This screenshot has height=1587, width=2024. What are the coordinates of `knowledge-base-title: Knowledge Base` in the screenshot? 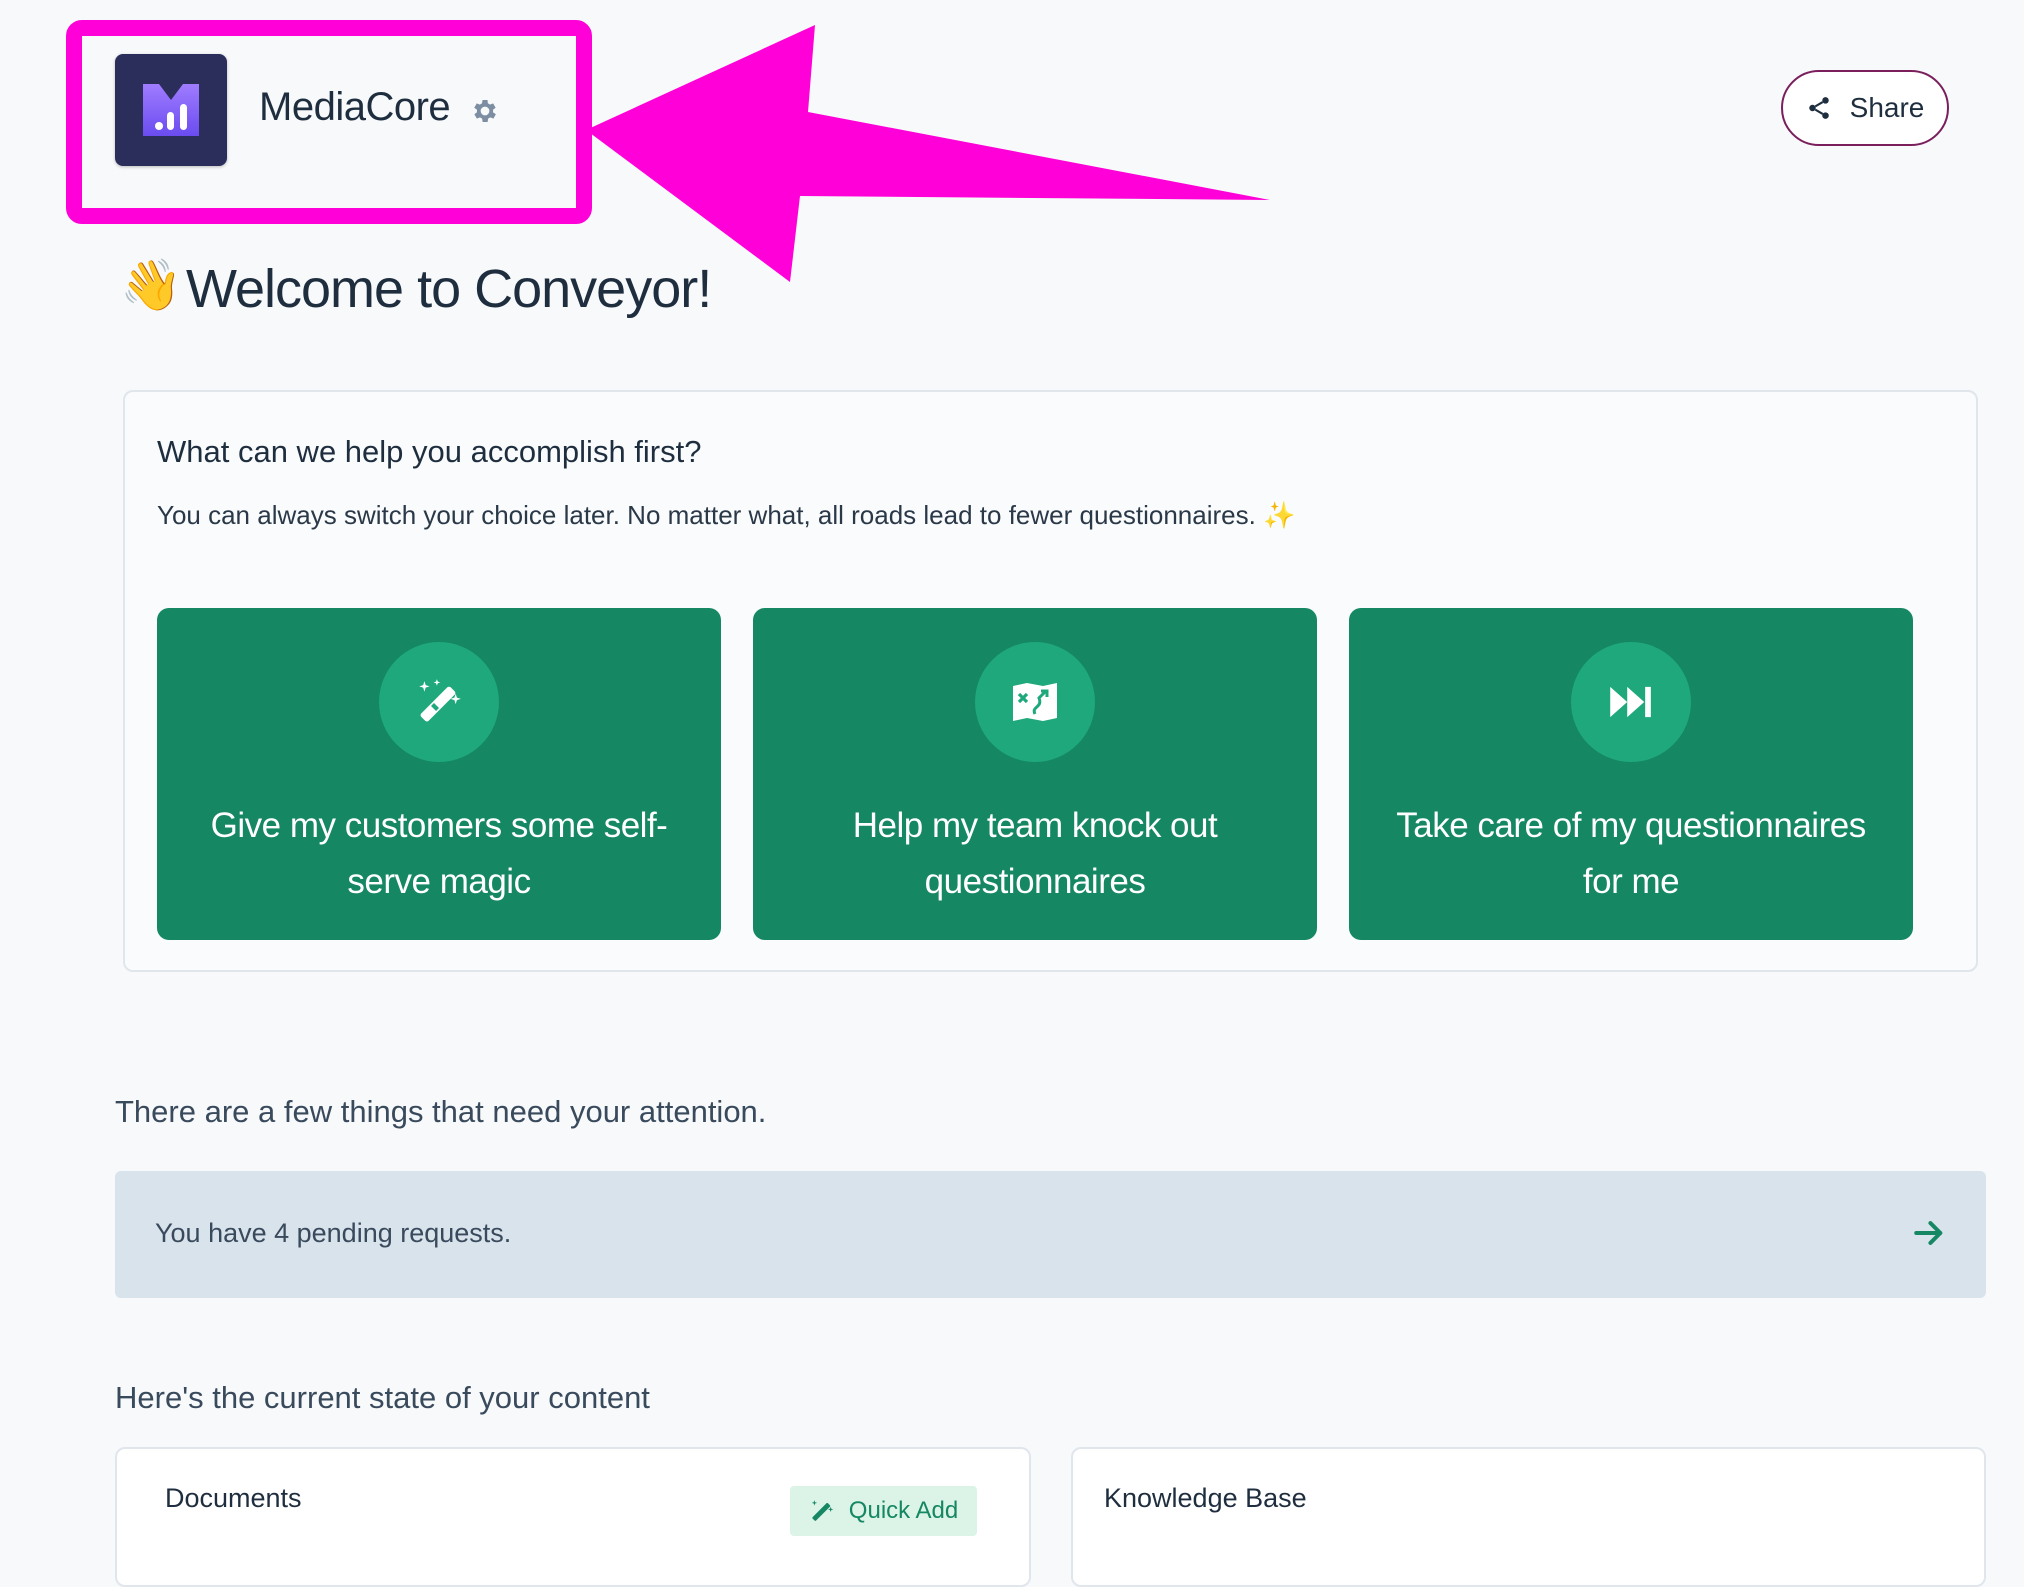 It's located at (1205, 1498).